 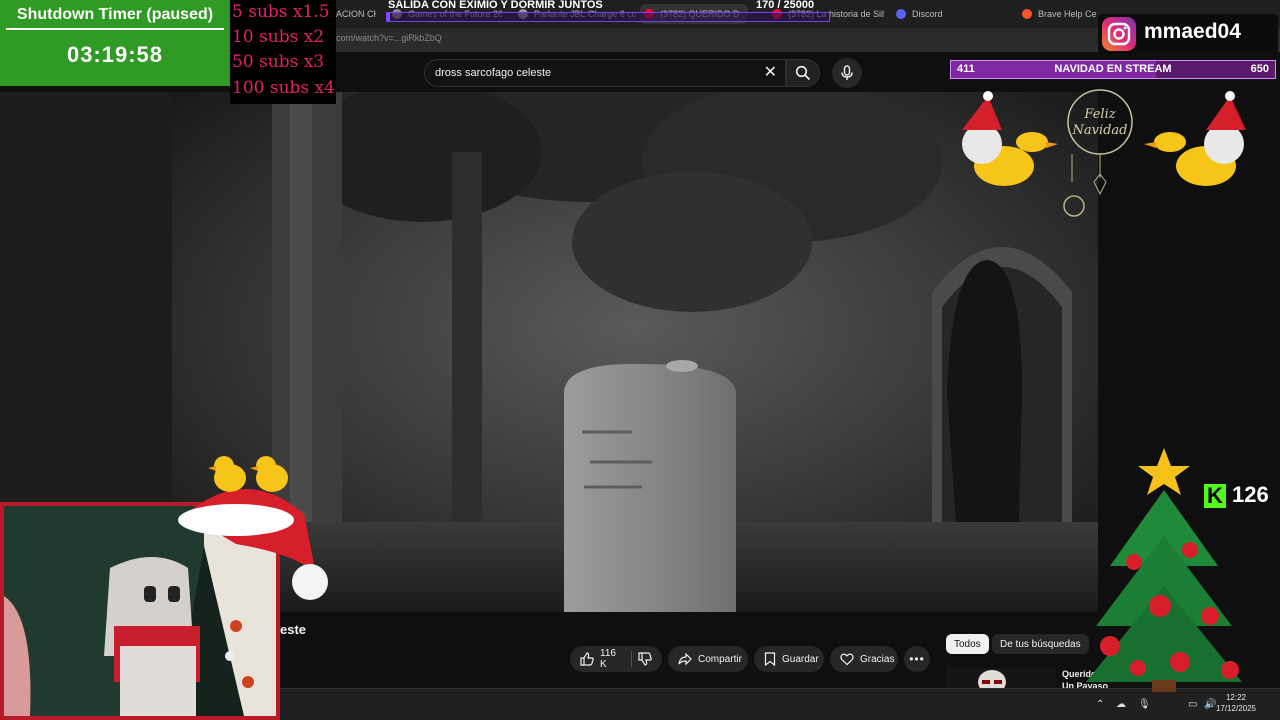 I want to click on svg-text: Feliz, so click(x=1099, y=114).